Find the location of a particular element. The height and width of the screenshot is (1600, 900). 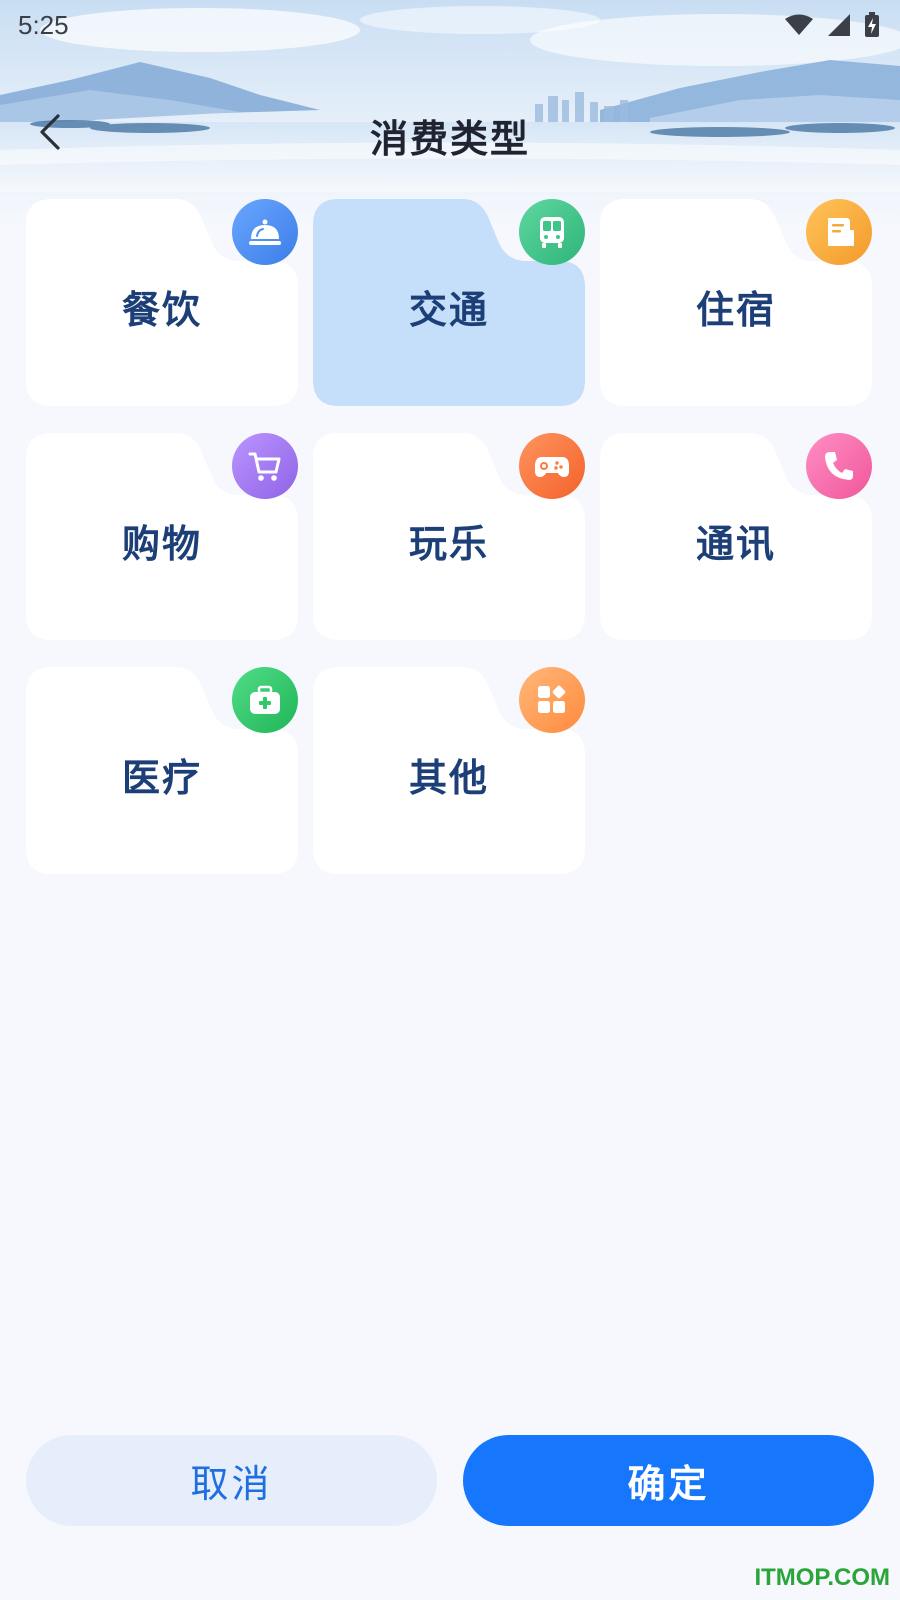

category-card-telecom: 通讯 is located at coordinates (736, 536).